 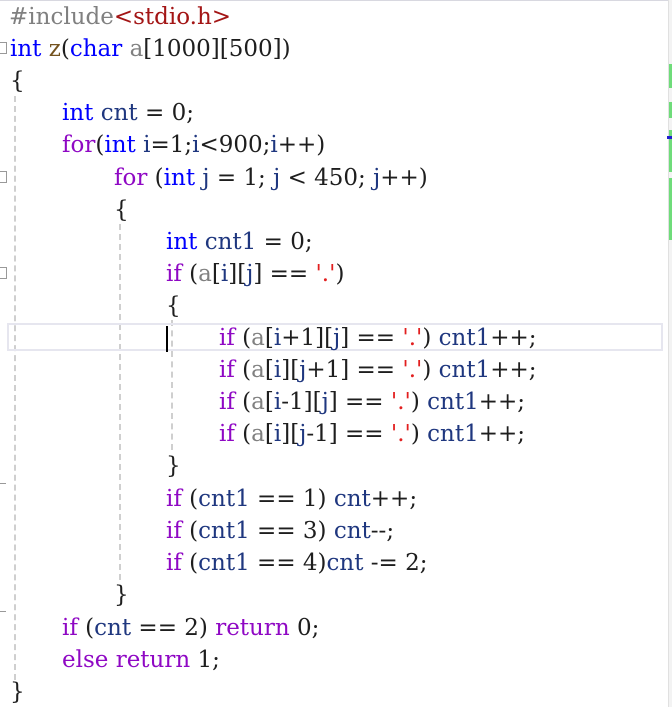 I want to click on code-line-14: if (a[i][j-1] == '.') cnt1++;, so click(x=372, y=434).